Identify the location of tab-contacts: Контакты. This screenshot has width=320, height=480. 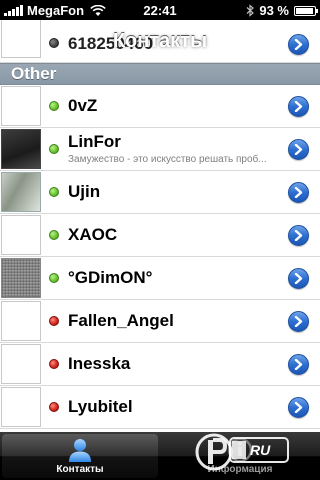
(80, 456).